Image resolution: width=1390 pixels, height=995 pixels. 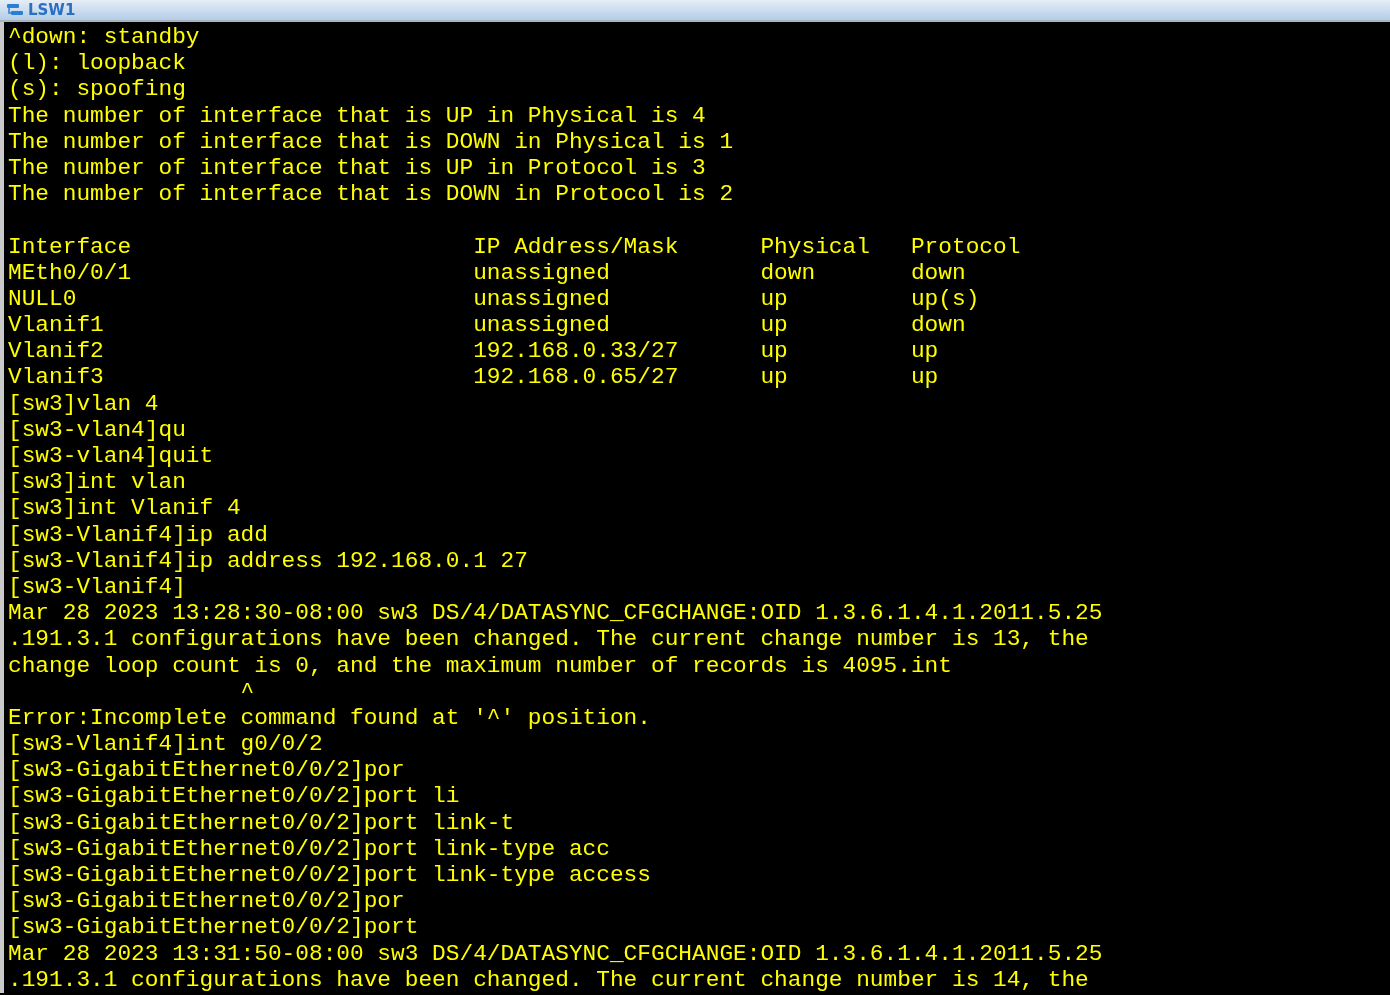 What do you see at coordinates (487, 325) in the screenshot?
I see `terminal-line: Vlanif1 unassigned up down` at bounding box center [487, 325].